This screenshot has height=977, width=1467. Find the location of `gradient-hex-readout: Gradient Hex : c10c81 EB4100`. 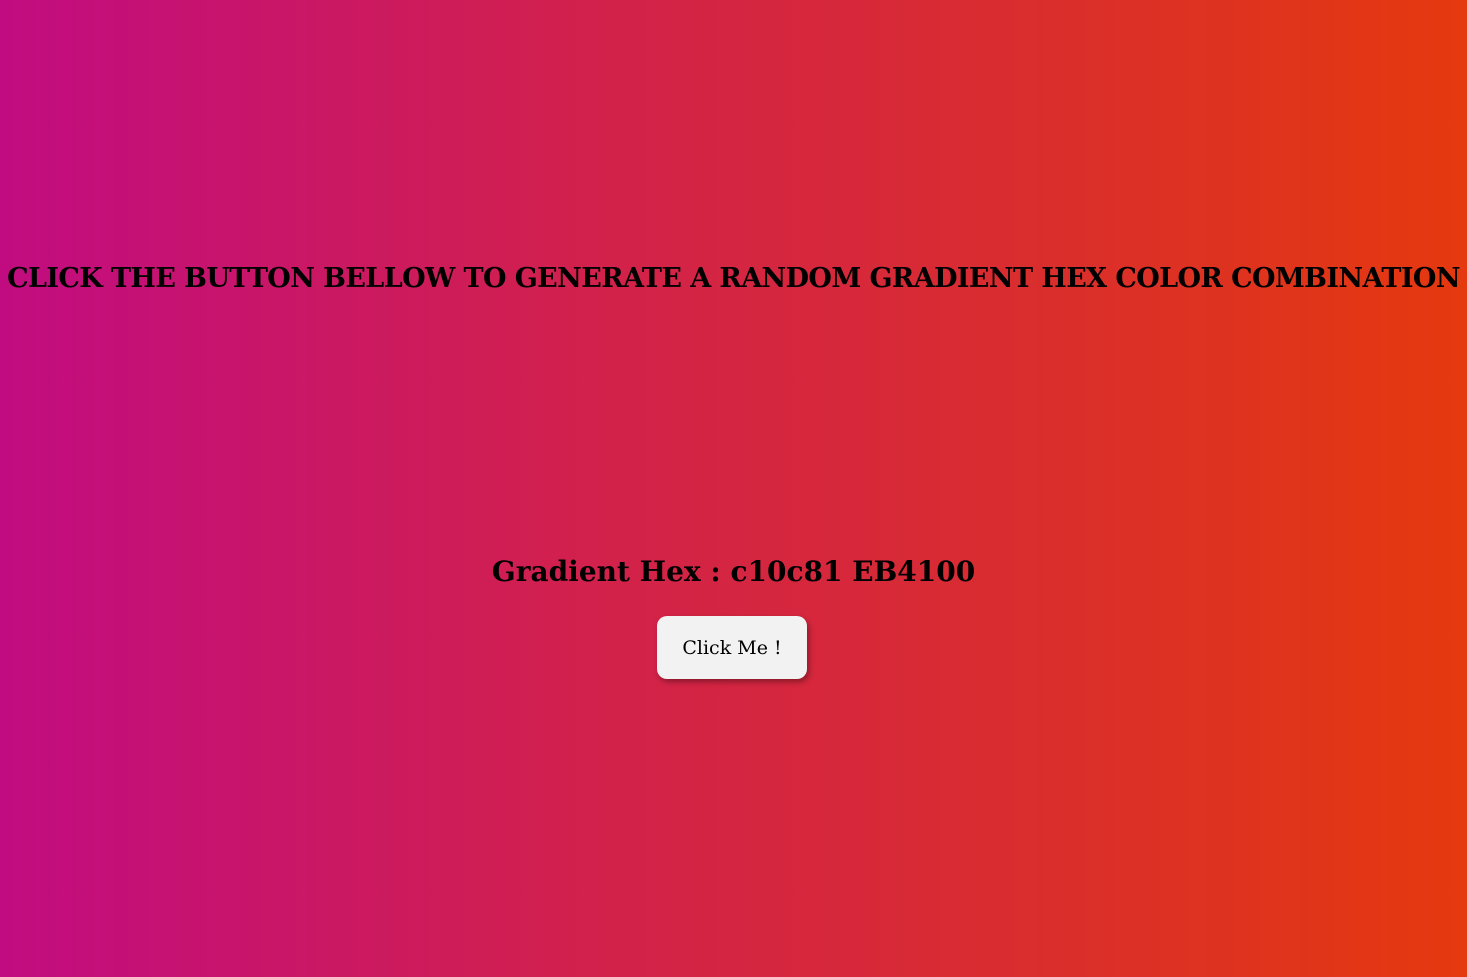

gradient-hex-readout: Gradient Hex : c10c81 EB4100 is located at coordinates (733, 572).